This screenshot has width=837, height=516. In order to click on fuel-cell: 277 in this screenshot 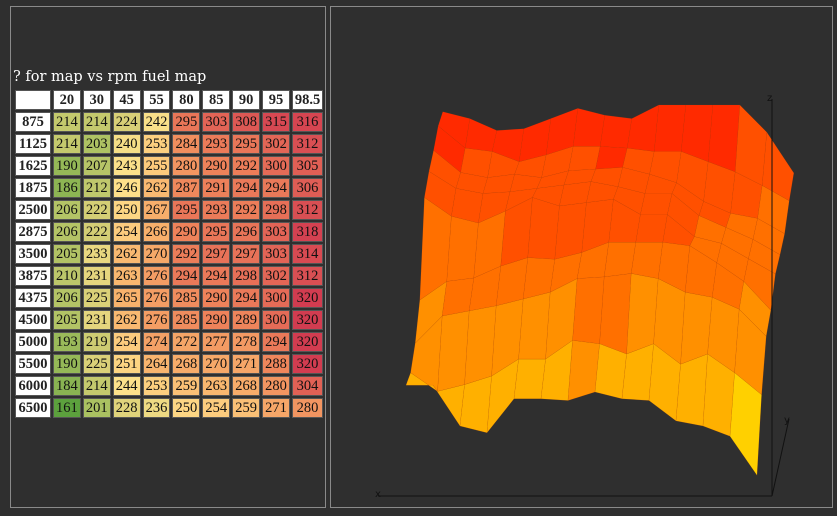, I will do `click(216, 342)`.